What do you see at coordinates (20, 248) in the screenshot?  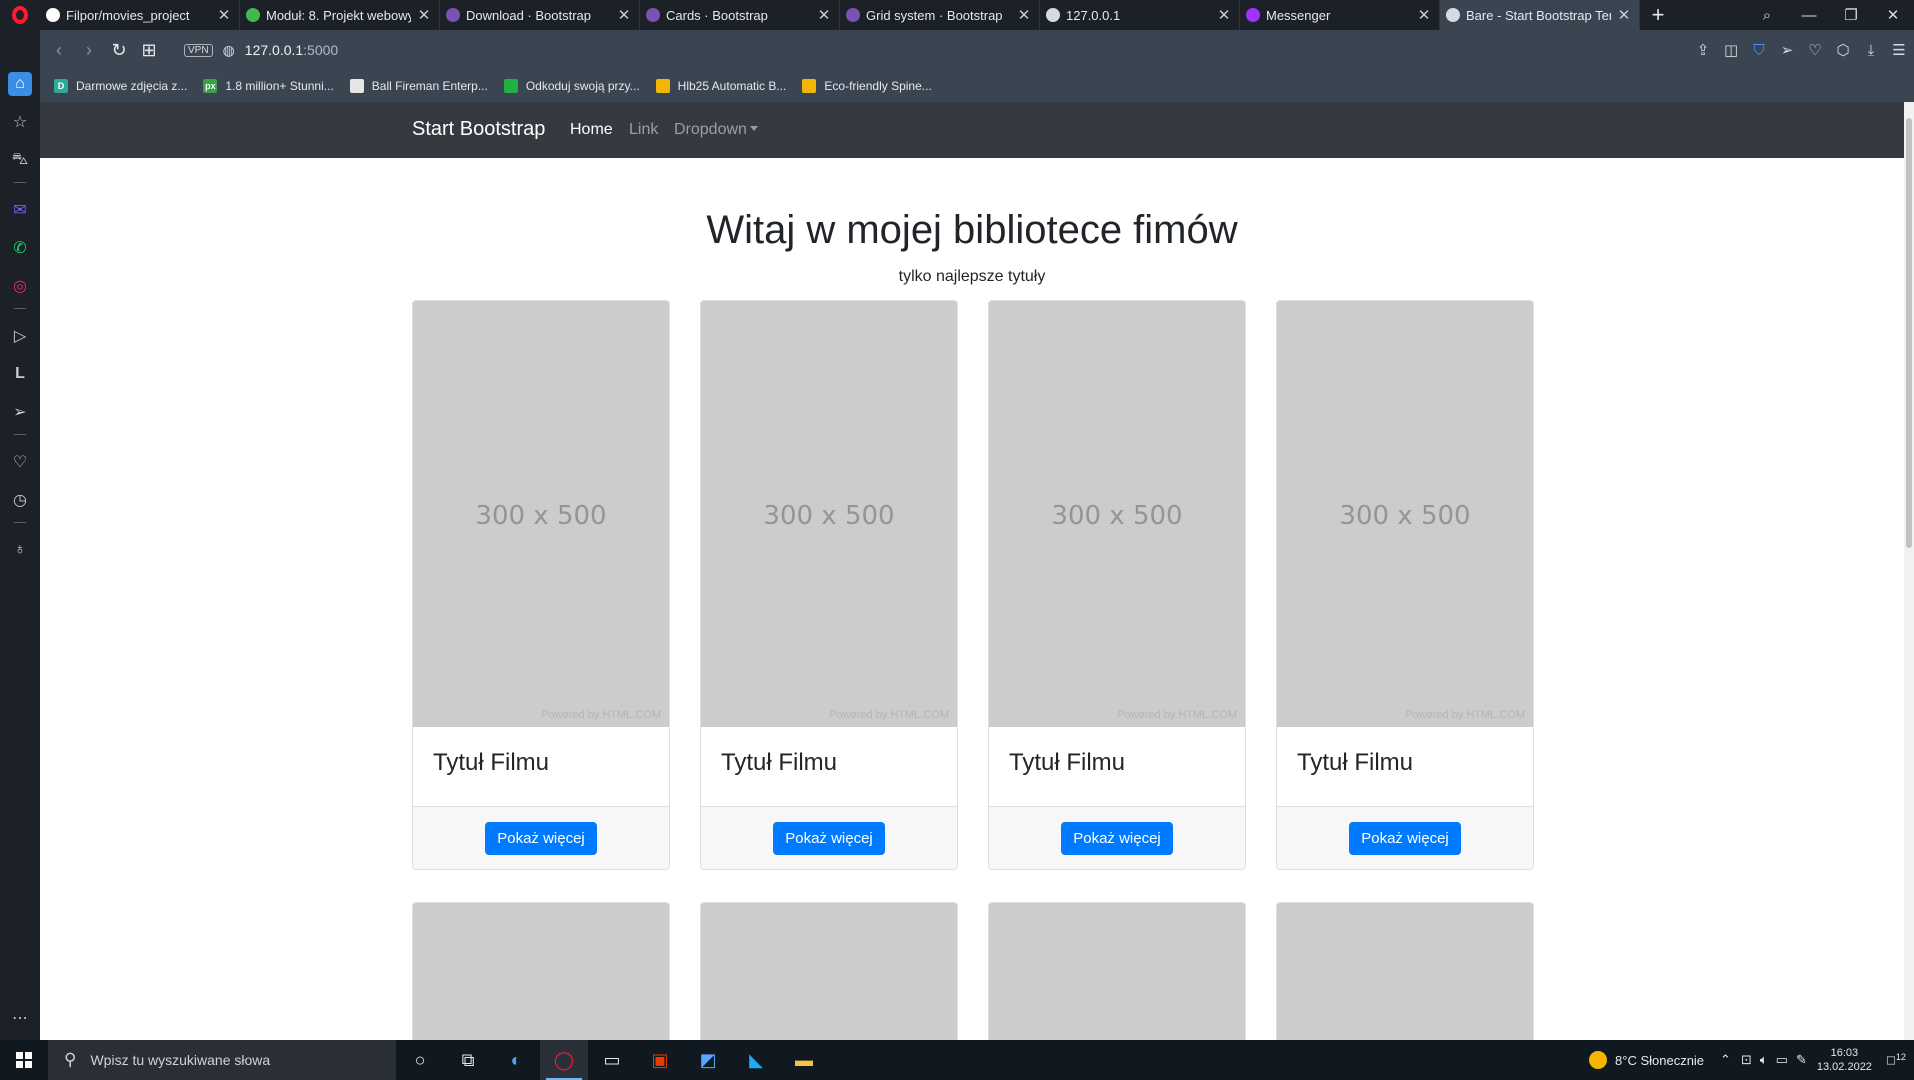 I see `whatsapp-icon: ✆` at bounding box center [20, 248].